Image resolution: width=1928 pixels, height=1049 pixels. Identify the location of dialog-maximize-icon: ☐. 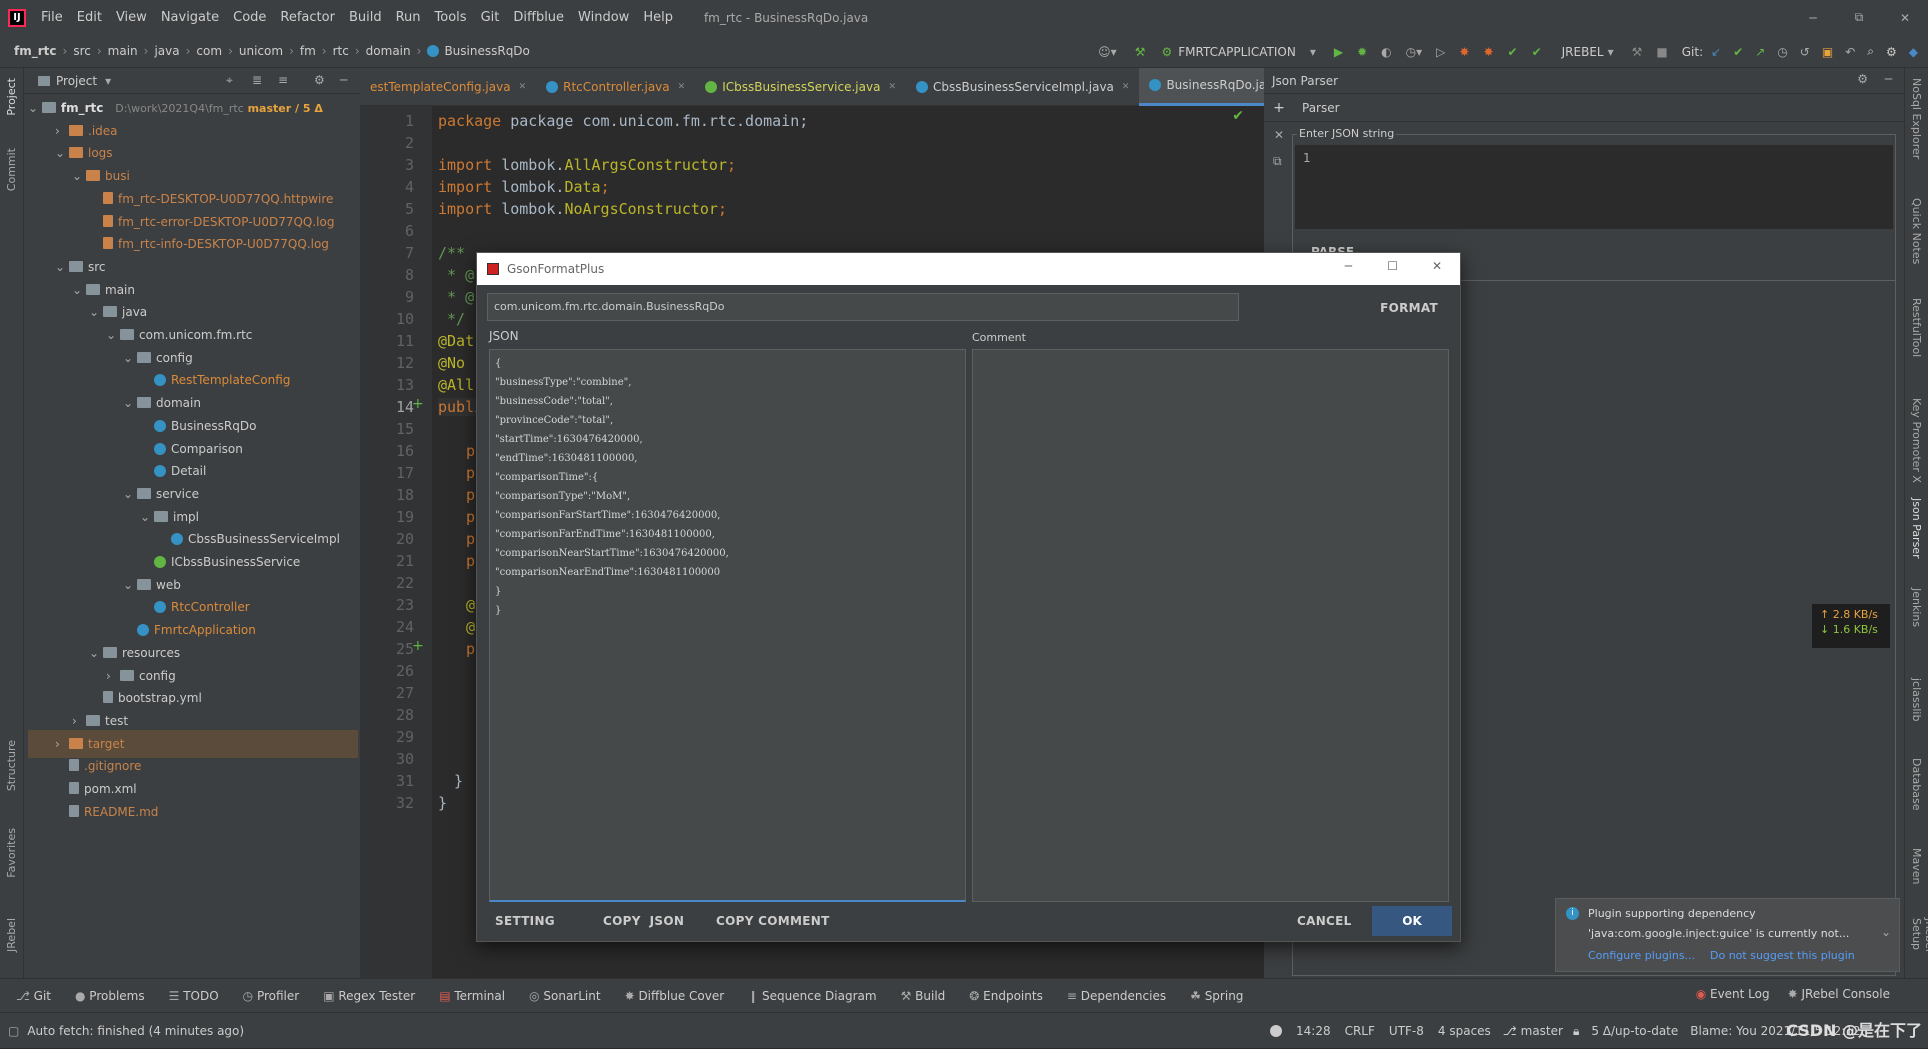
(1392, 266).